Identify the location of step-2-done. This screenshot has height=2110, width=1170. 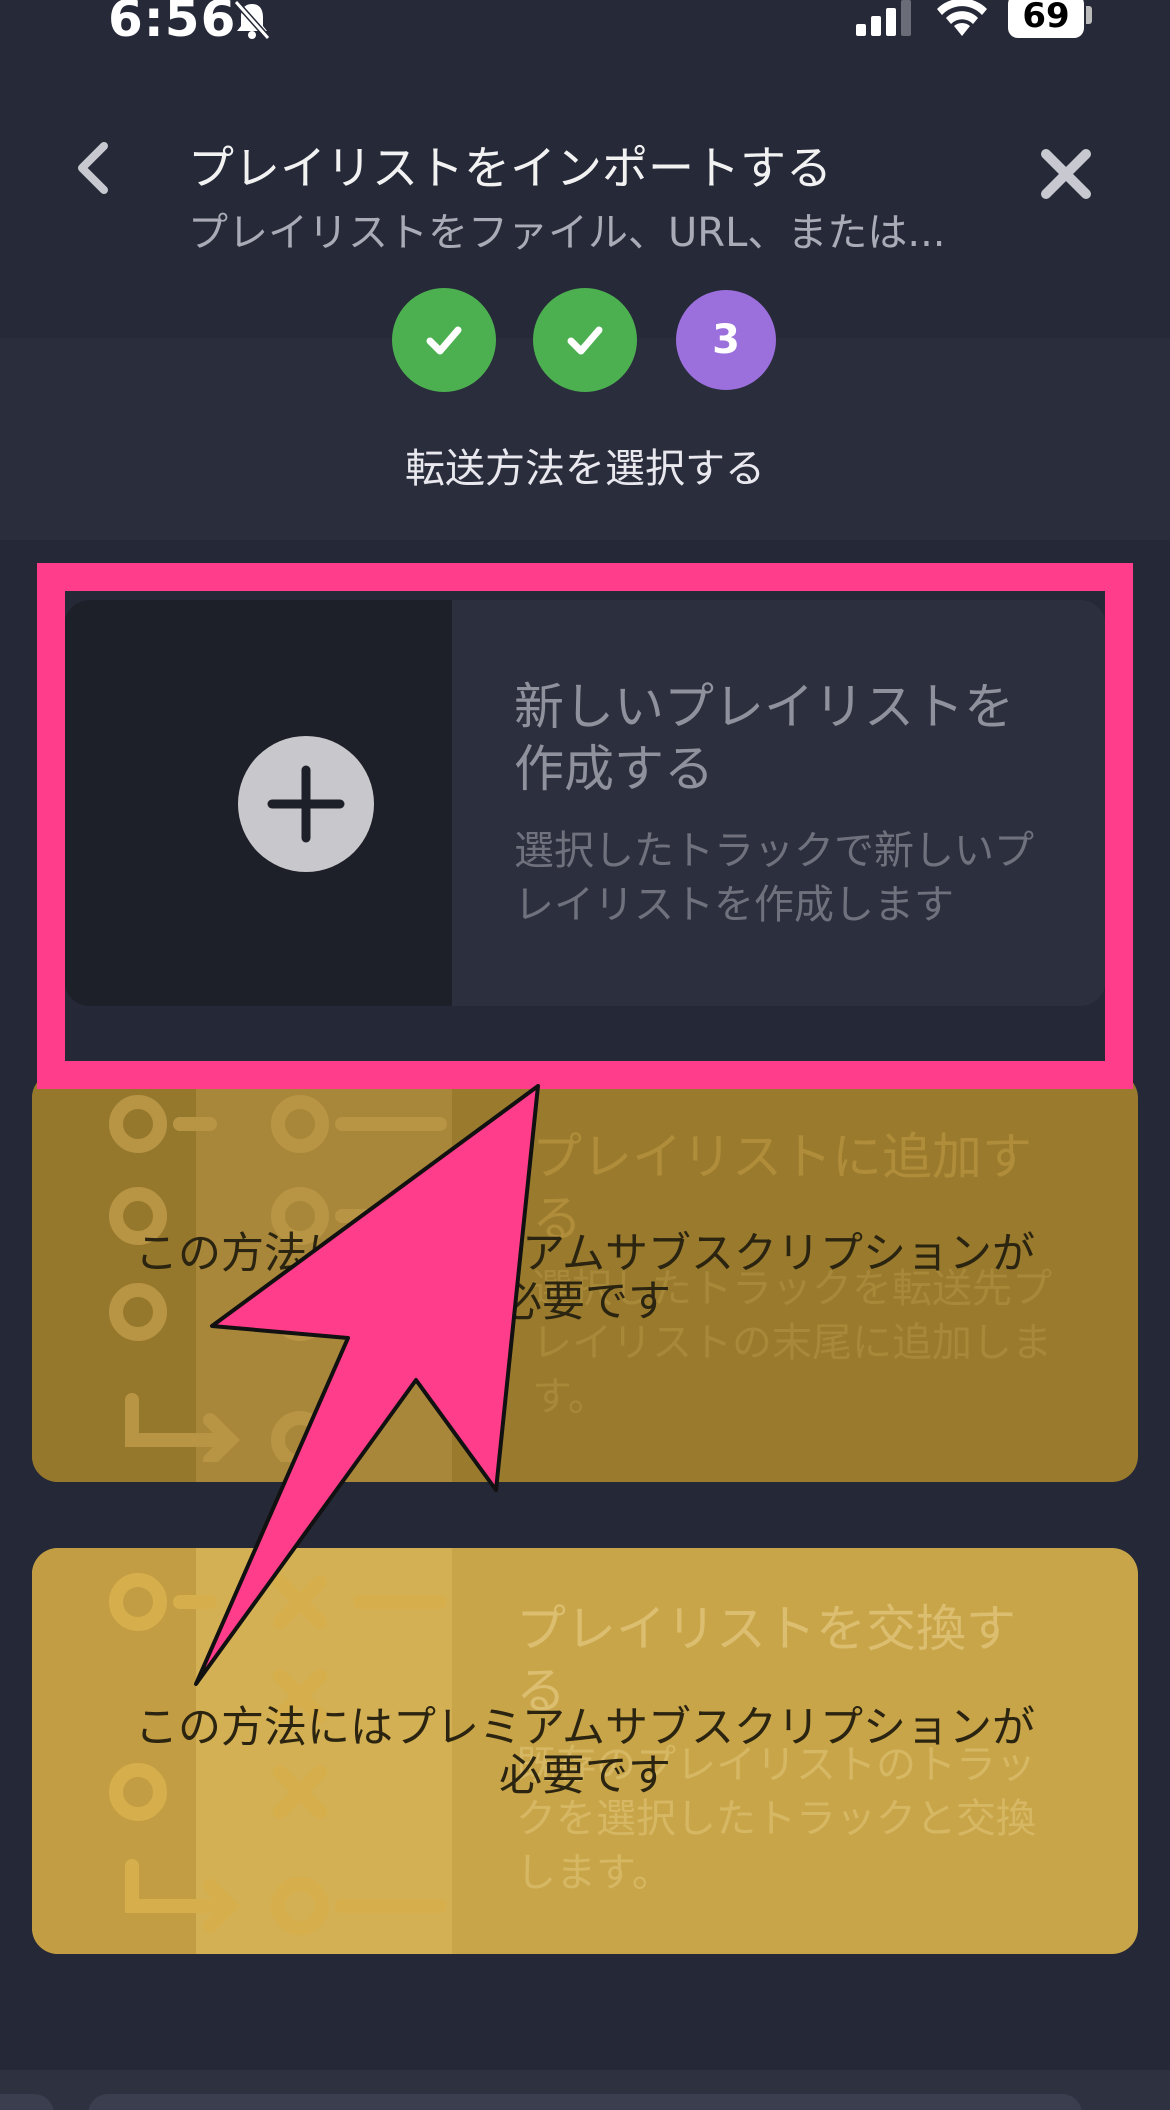
(585, 340).